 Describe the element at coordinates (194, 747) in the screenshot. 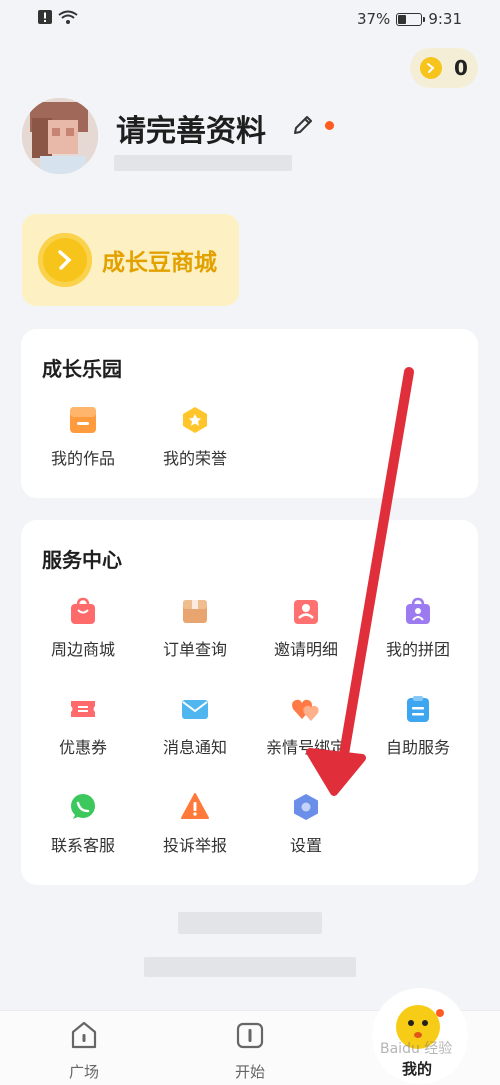

I see `service-item-label: 消息通知` at that location.